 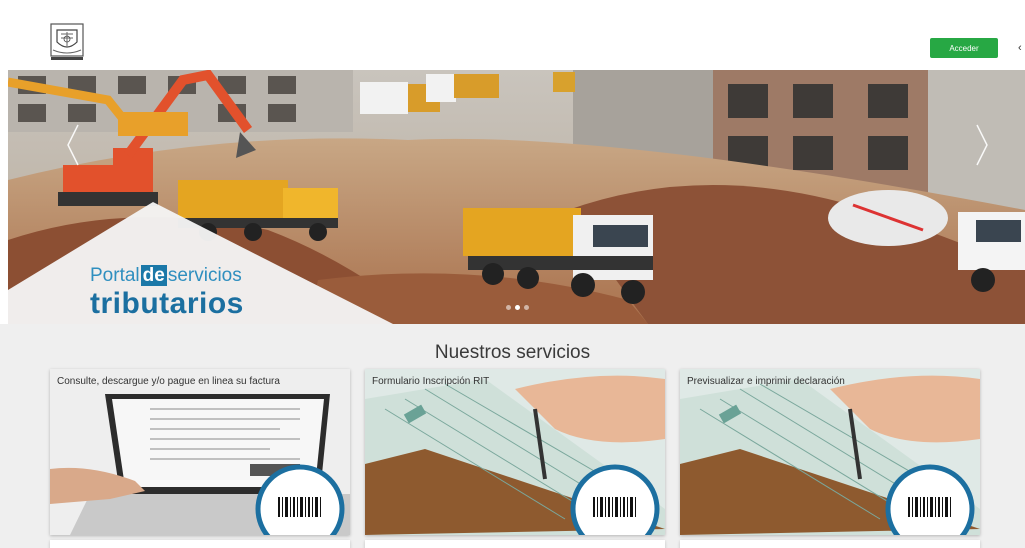 What do you see at coordinates (153, 275) in the screenshot?
I see `brand-de: de` at bounding box center [153, 275].